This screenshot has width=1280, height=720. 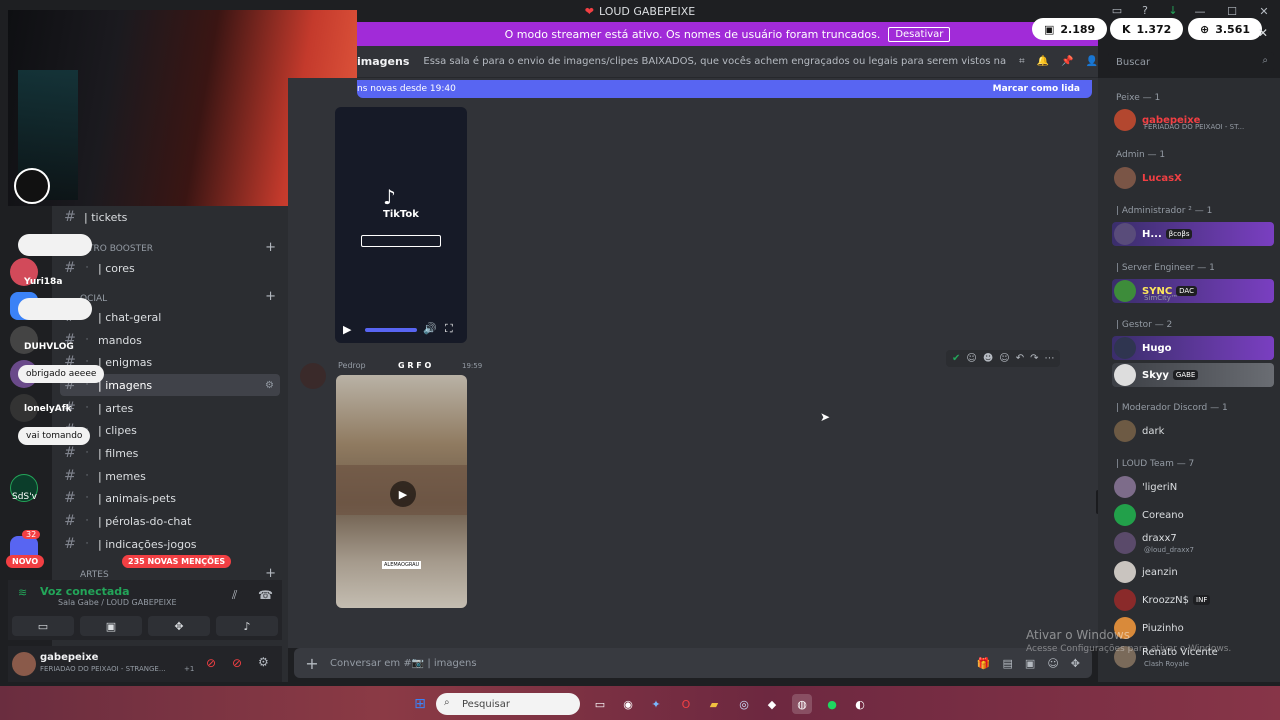 I want to click on search-icon: ⌕, so click(x=447, y=702).